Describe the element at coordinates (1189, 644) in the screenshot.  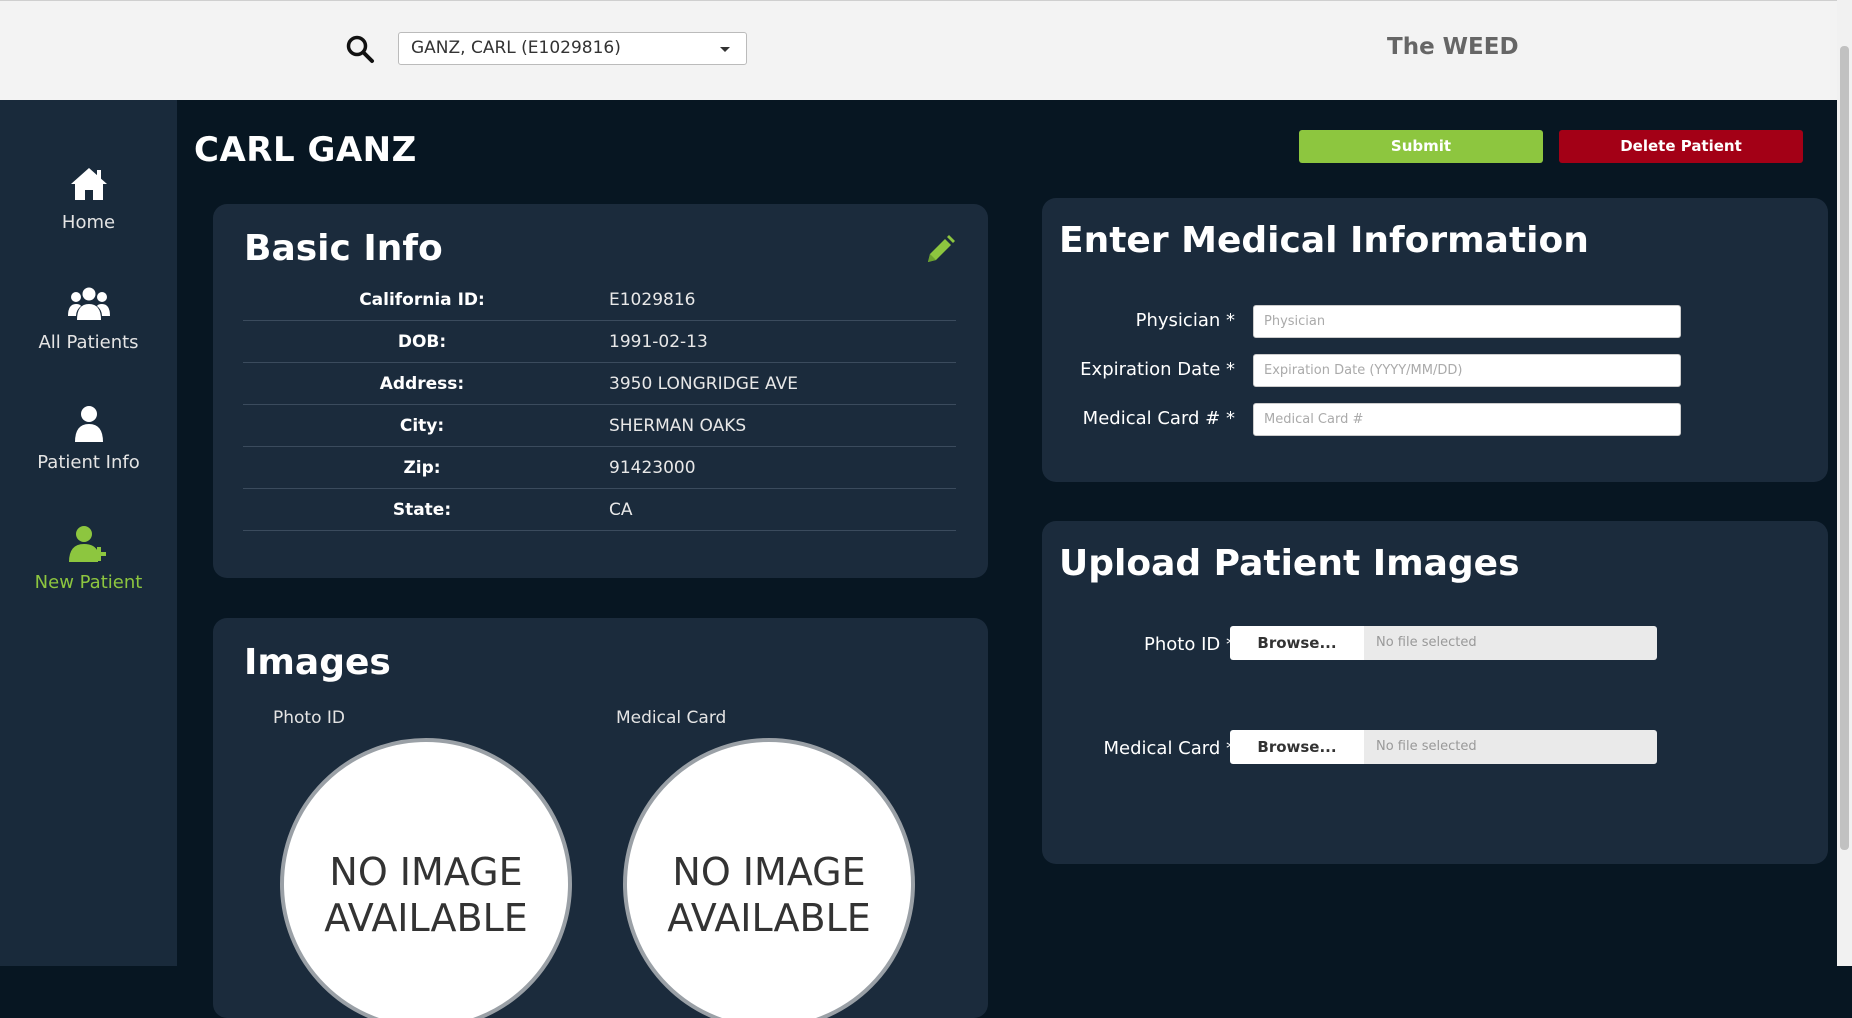
I see `photo-id-upload-label: Photo ID *` at that location.